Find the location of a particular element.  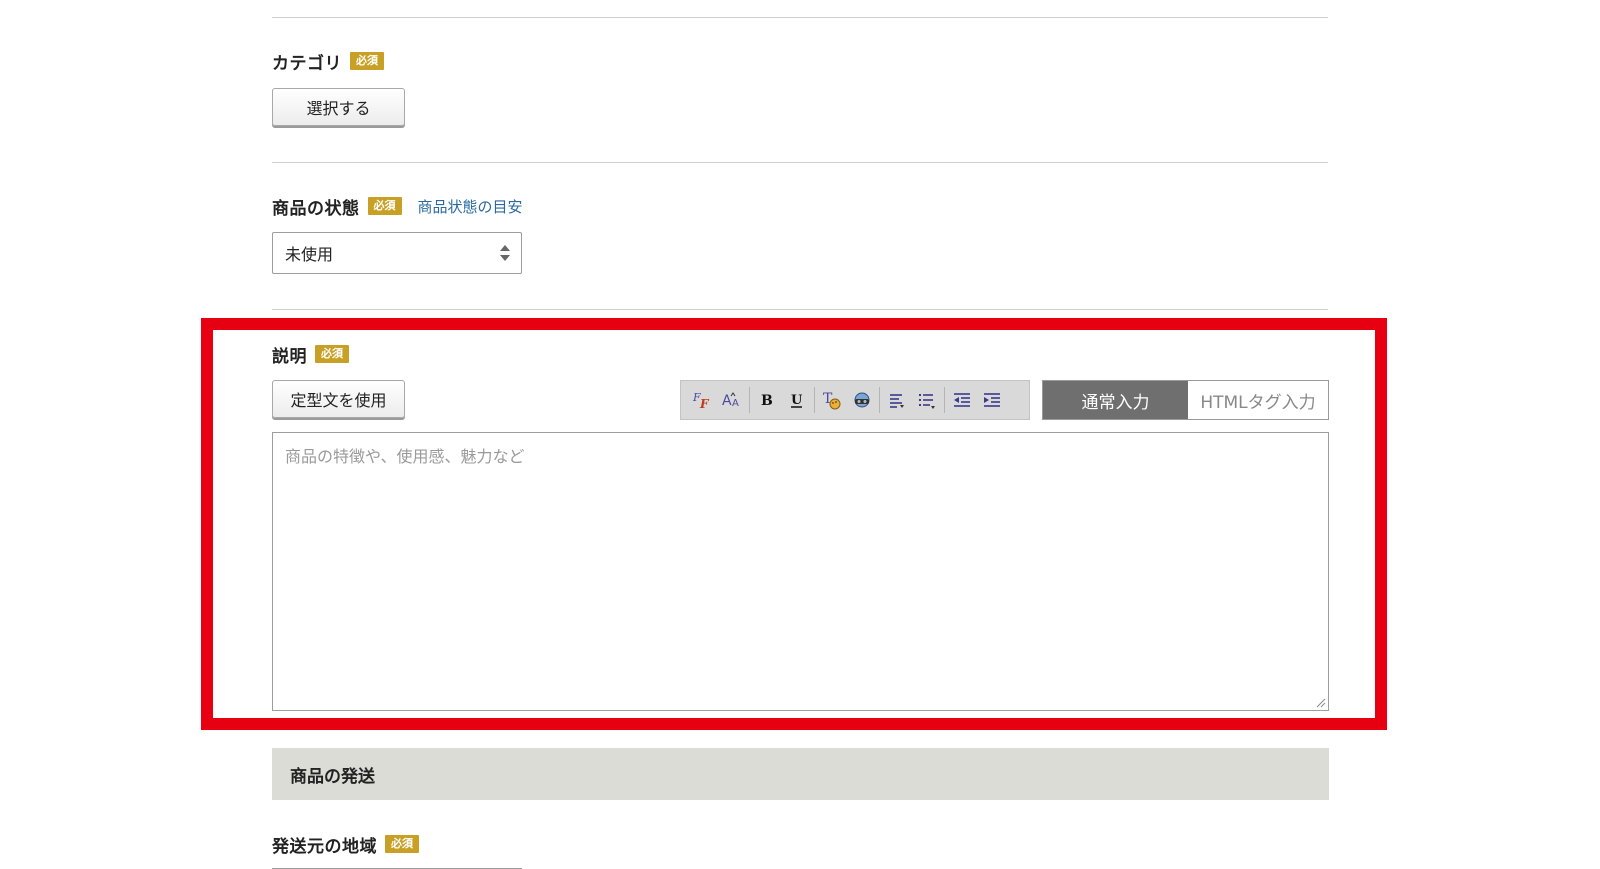

bold-icon: B is located at coordinates (767, 400).